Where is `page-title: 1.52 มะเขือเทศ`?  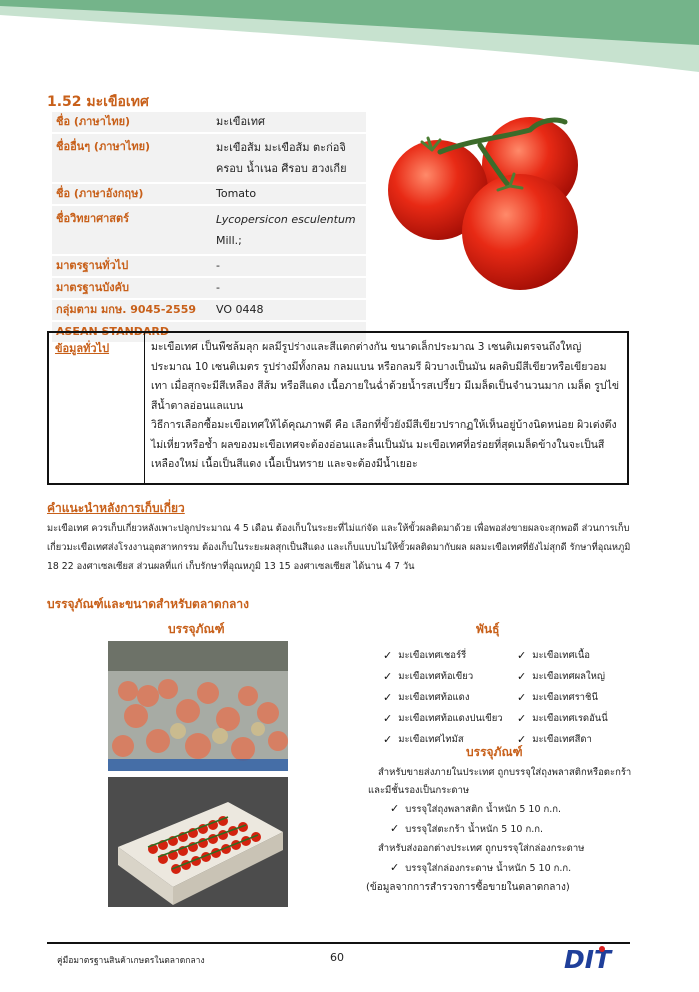
page-title: 1.52 มะเขือเทศ is located at coordinates (98, 102).